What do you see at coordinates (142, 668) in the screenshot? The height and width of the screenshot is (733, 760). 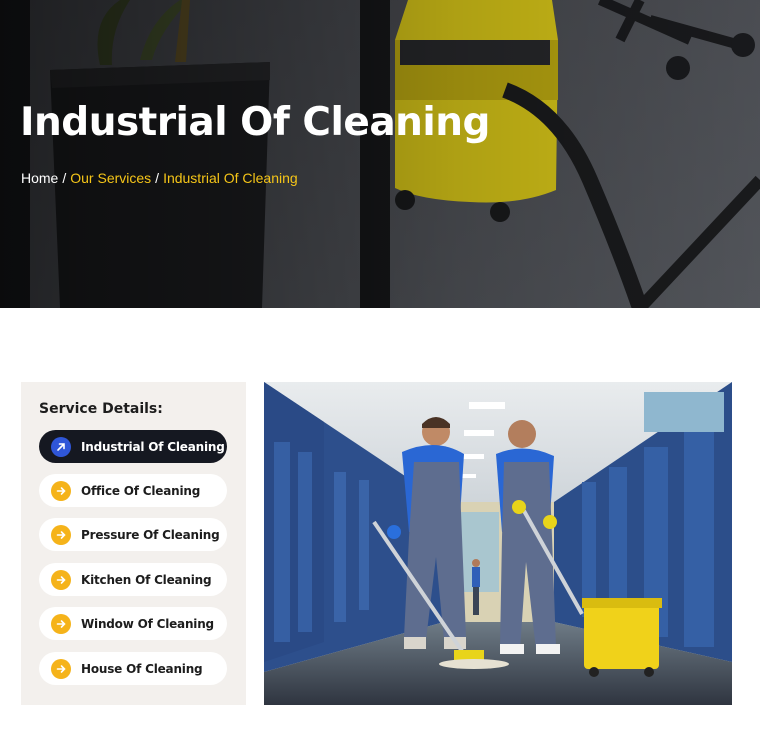 I see `service-item-label: House Of Cleaning` at bounding box center [142, 668].